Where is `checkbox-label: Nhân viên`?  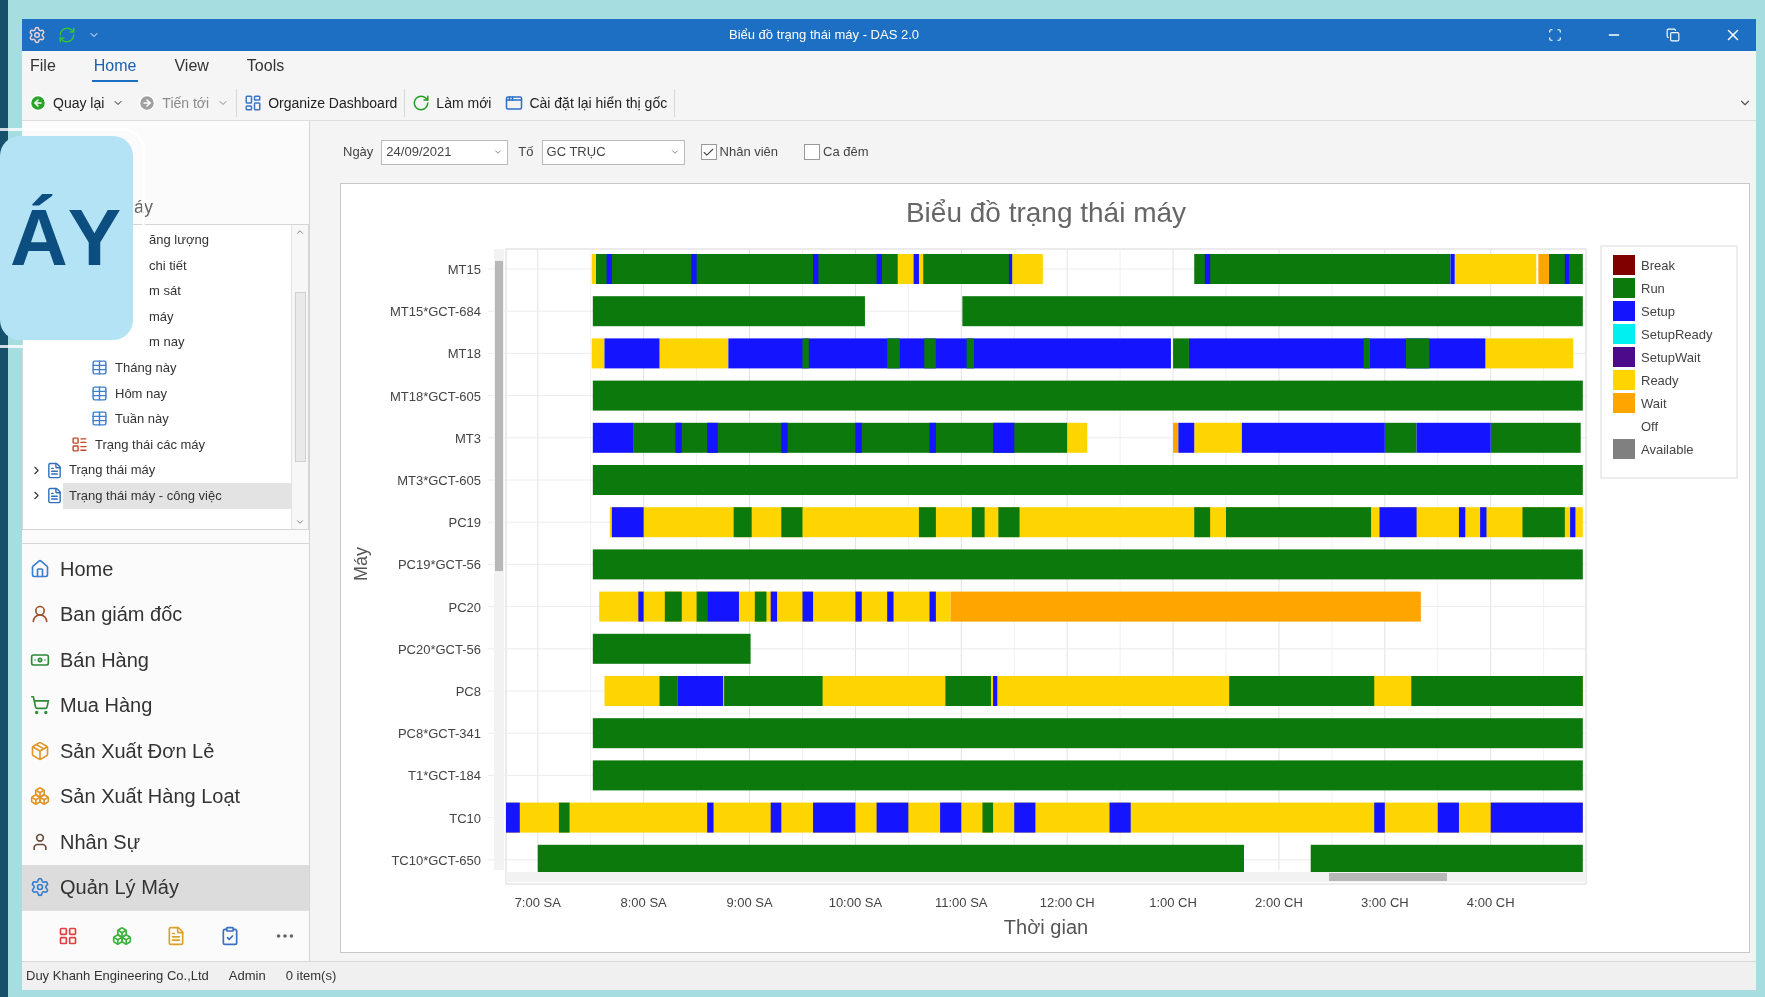
checkbox-label: Nhân viên is located at coordinates (749, 152).